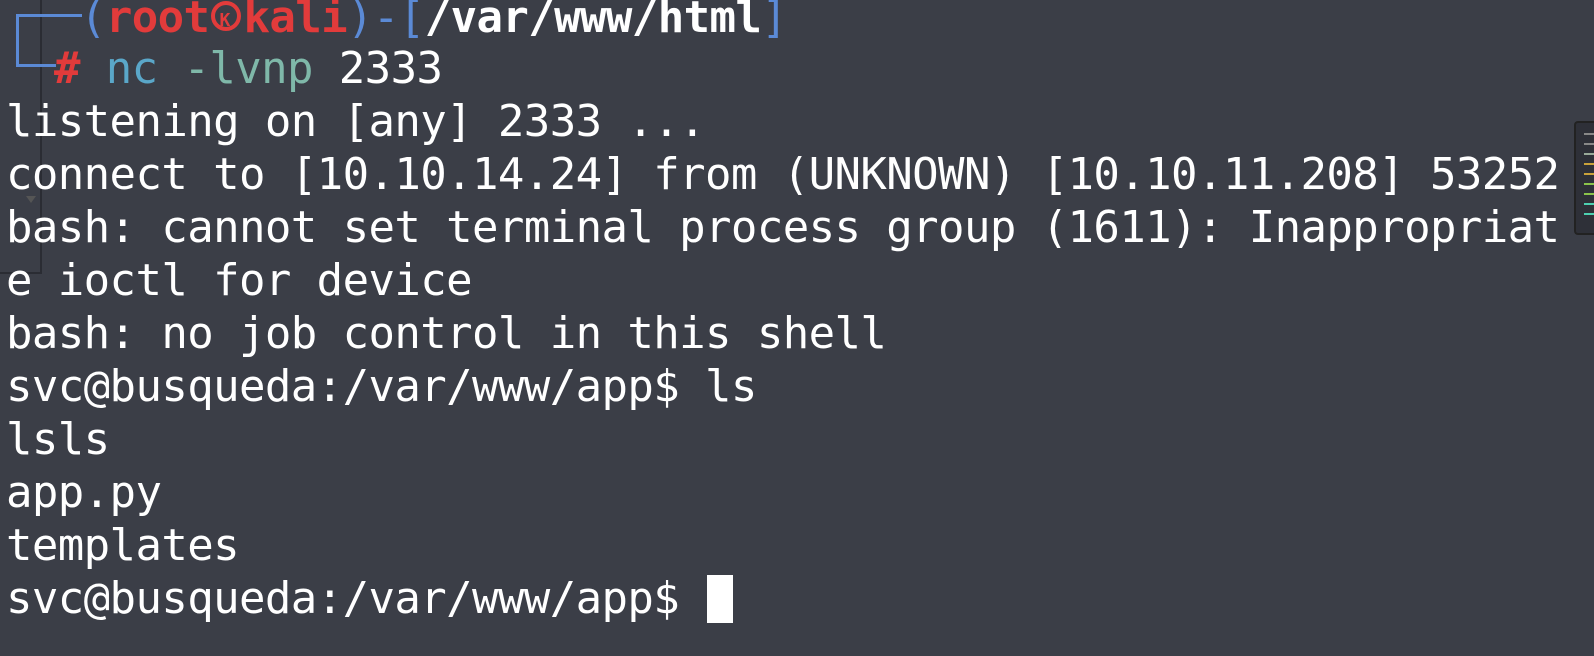 The width and height of the screenshot is (1594, 656). What do you see at coordinates (123, 545) in the screenshot?
I see `output-line: templates` at bounding box center [123, 545].